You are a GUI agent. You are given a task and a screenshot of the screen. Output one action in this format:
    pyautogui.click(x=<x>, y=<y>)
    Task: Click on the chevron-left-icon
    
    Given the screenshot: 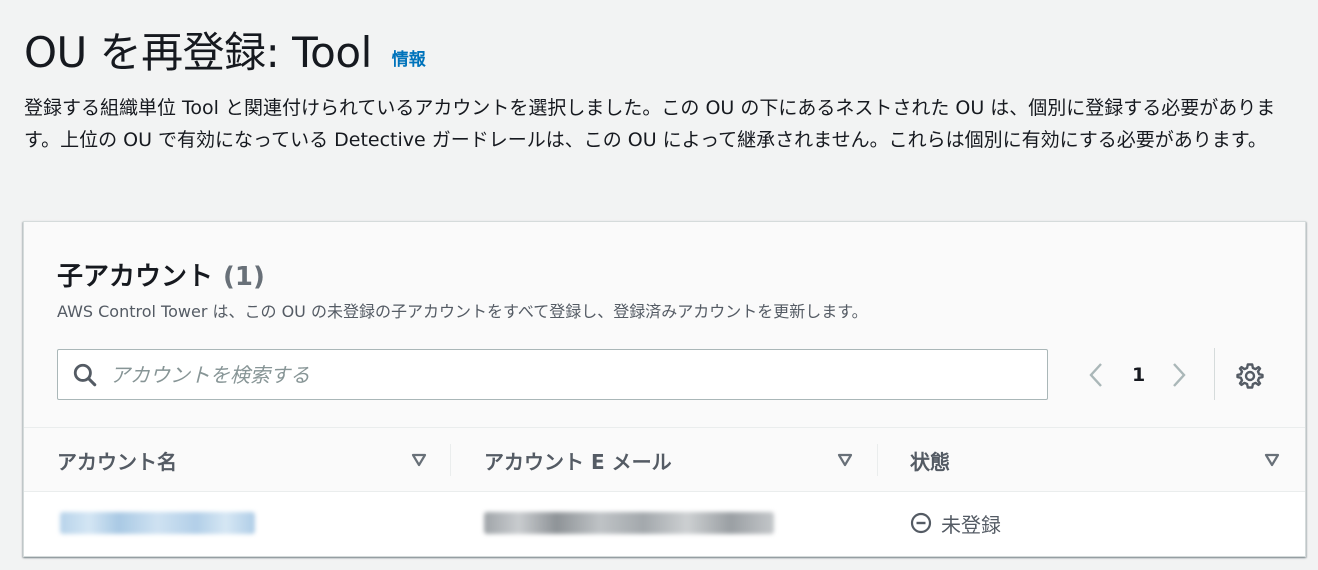 What is the action you would take?
    pyautogui.click(x=1095, y=374)
    